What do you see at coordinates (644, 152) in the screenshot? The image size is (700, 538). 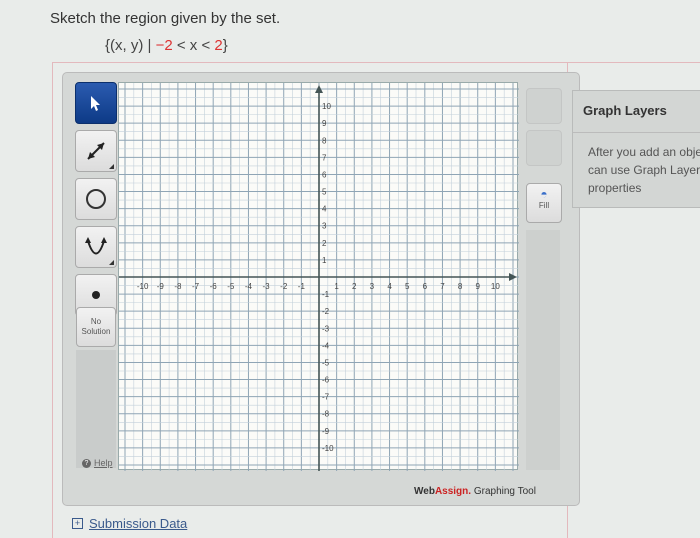 I see `layers-text-line: After you add an obje` at bounding box center [644, 152].